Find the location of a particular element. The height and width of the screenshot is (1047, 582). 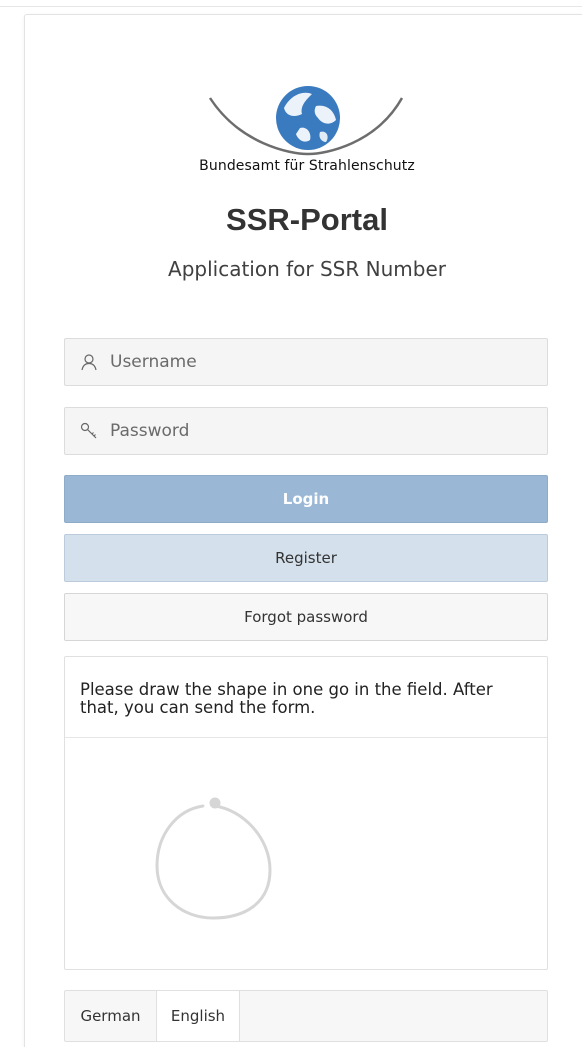

language-option-english: English is located at coordinates (198, 1016).